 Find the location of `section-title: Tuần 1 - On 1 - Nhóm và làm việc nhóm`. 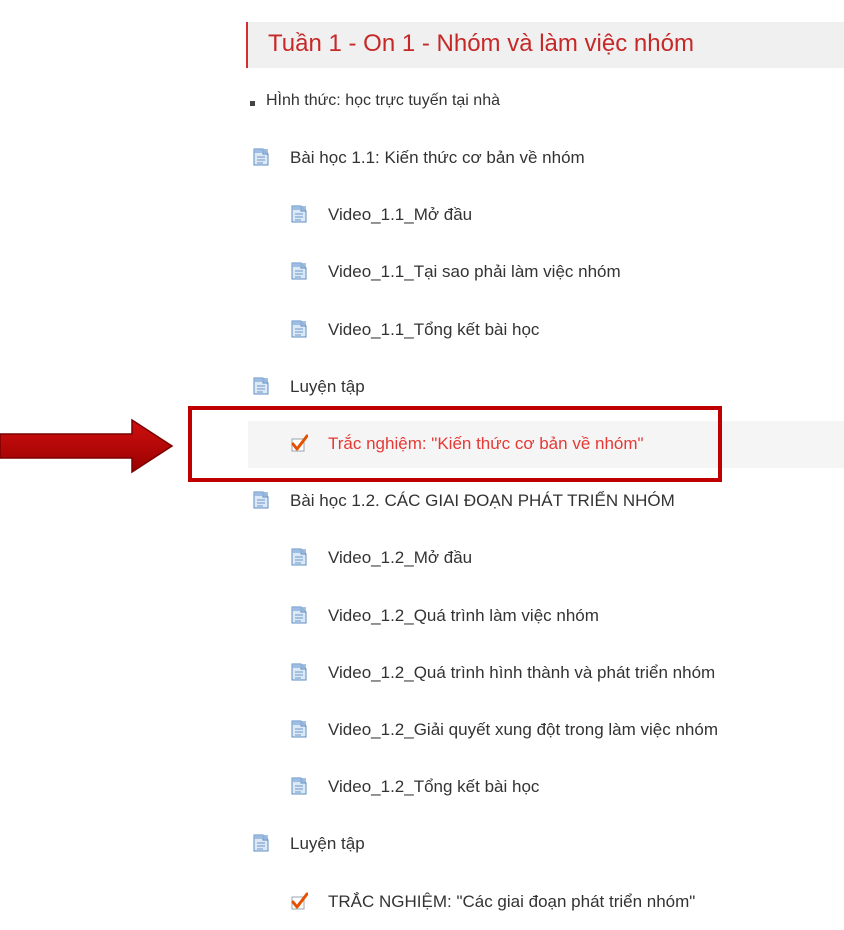

section-title: Tuần 1 - On 1 - Nhóm và làm việc nhóm is located at coordinates (481, 43).